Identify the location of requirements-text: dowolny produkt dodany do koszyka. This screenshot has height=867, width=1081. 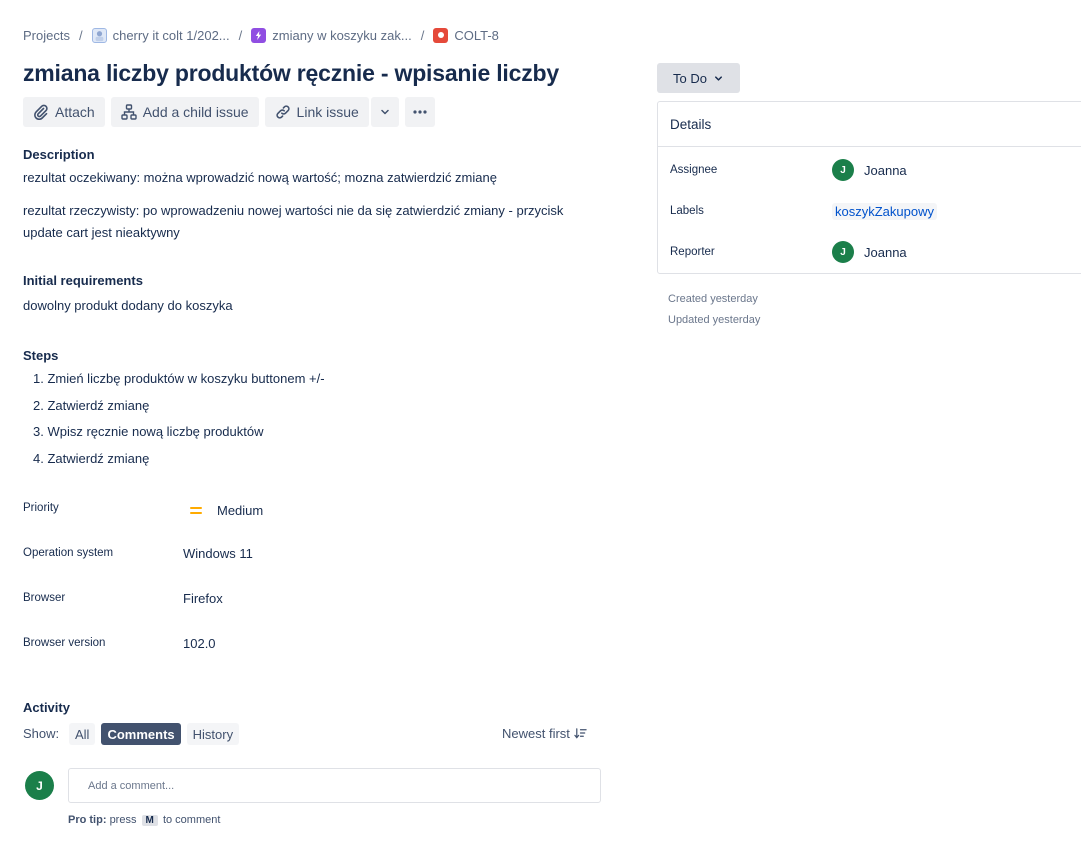
(128, 306).